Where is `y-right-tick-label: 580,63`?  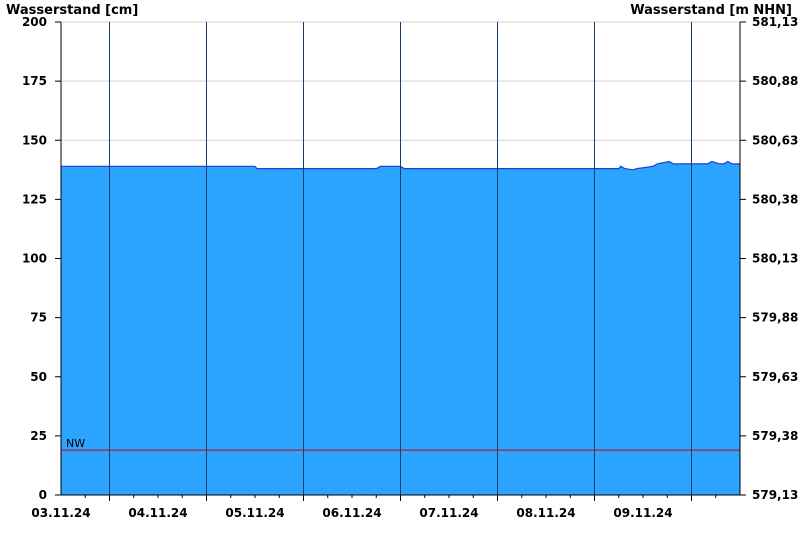
y-right-tick-label: 580,63 is located at coordinates (775, 140).